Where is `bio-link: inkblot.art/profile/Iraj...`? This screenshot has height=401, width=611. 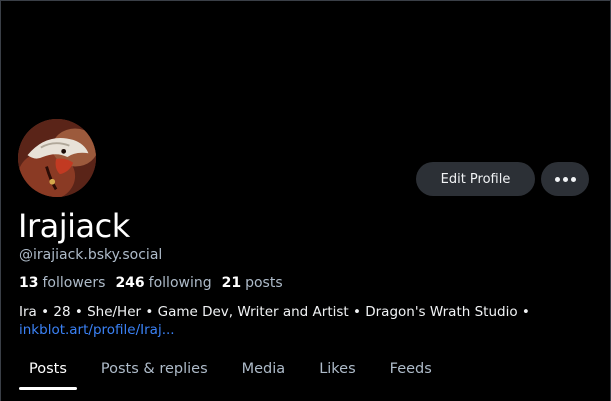 bio-link: inkblot.art/profile/Iraj... is located at coordinates (309, 330).